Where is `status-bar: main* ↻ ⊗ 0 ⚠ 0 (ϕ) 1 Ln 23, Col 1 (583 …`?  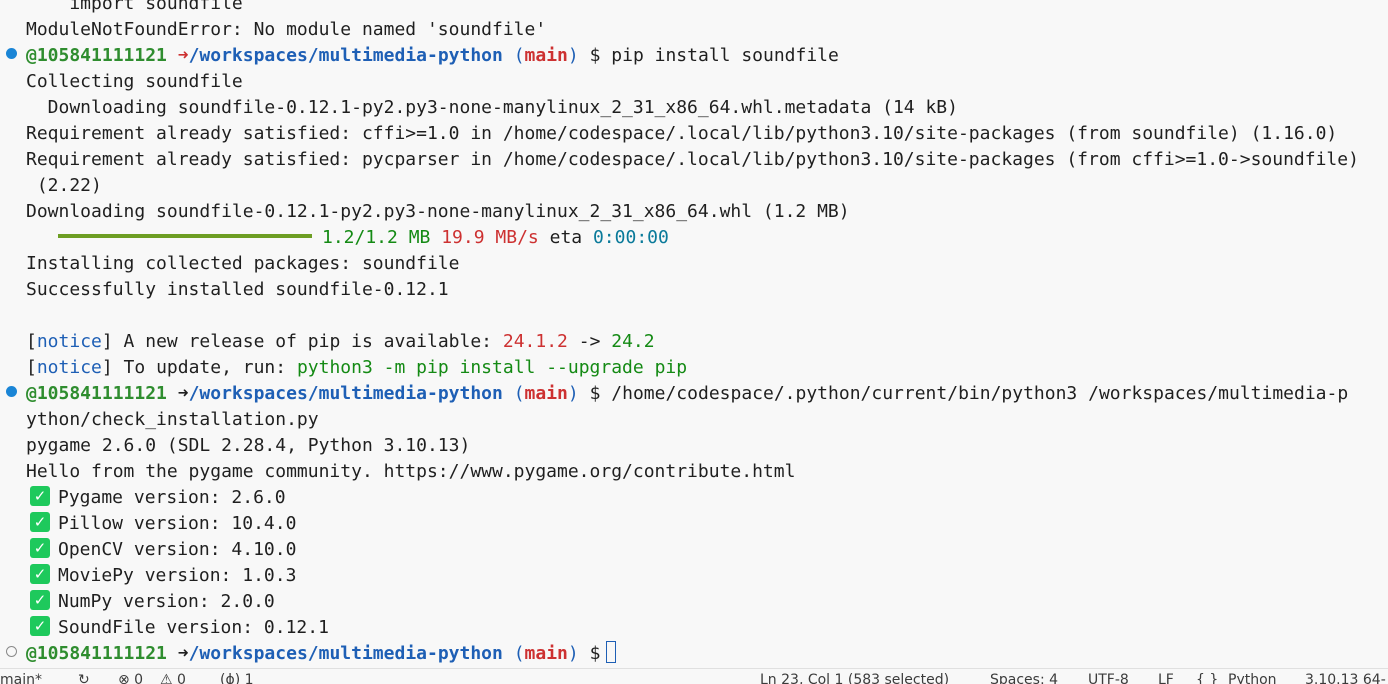 status-bar: main* ↻ ⊗ 0 ⚠ 0 (ϕ) 1 Ln 23, Col 1 (583 … is located at coordinates (694, 676).